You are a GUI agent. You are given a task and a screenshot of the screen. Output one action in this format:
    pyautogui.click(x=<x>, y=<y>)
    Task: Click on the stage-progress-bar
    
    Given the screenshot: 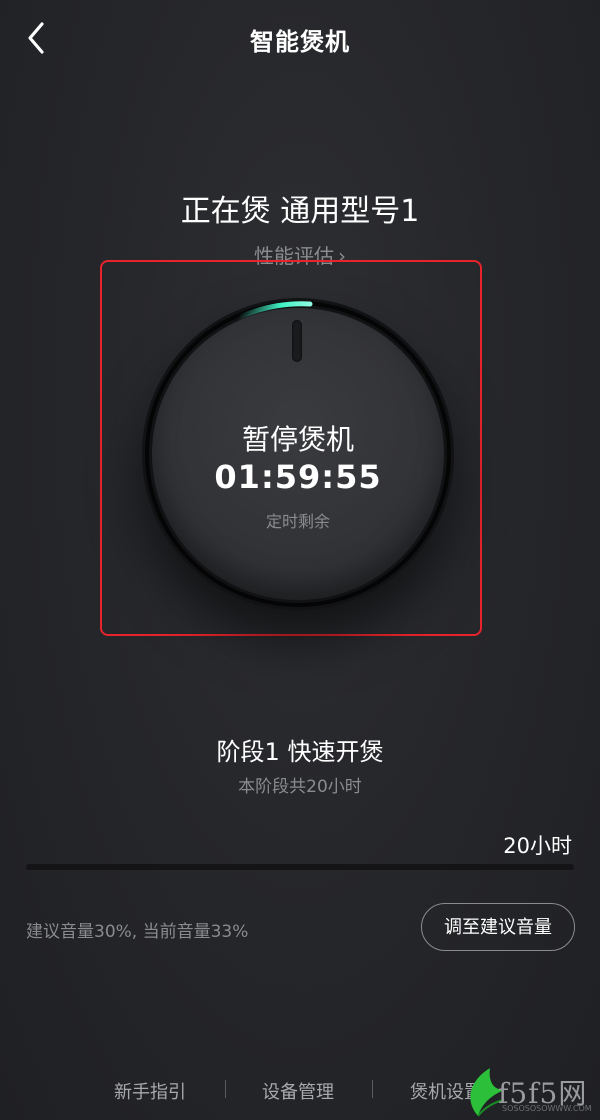 What is the action you would take?
    pyautogui.click(x=300, y=867)
    